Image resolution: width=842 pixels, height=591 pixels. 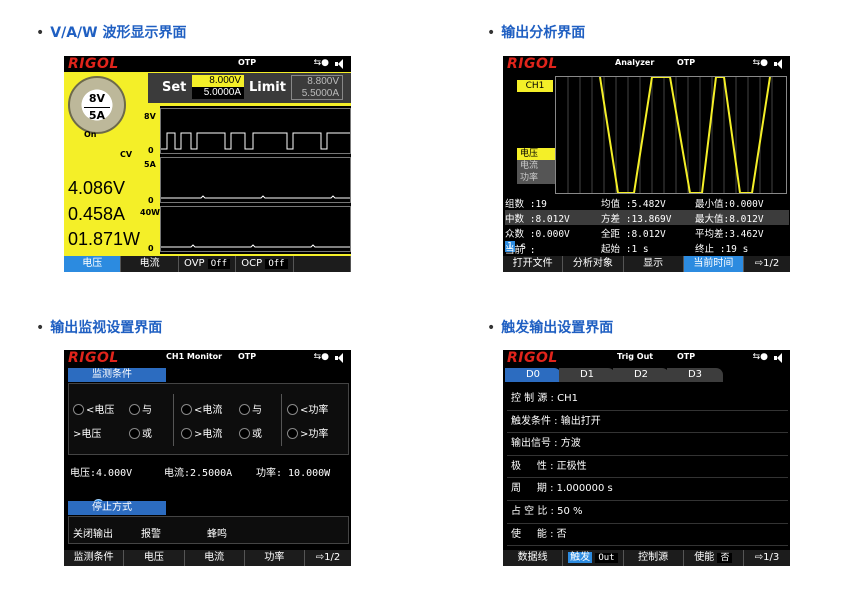 I want to click on analysis-graph, so click(x=671, y=135).